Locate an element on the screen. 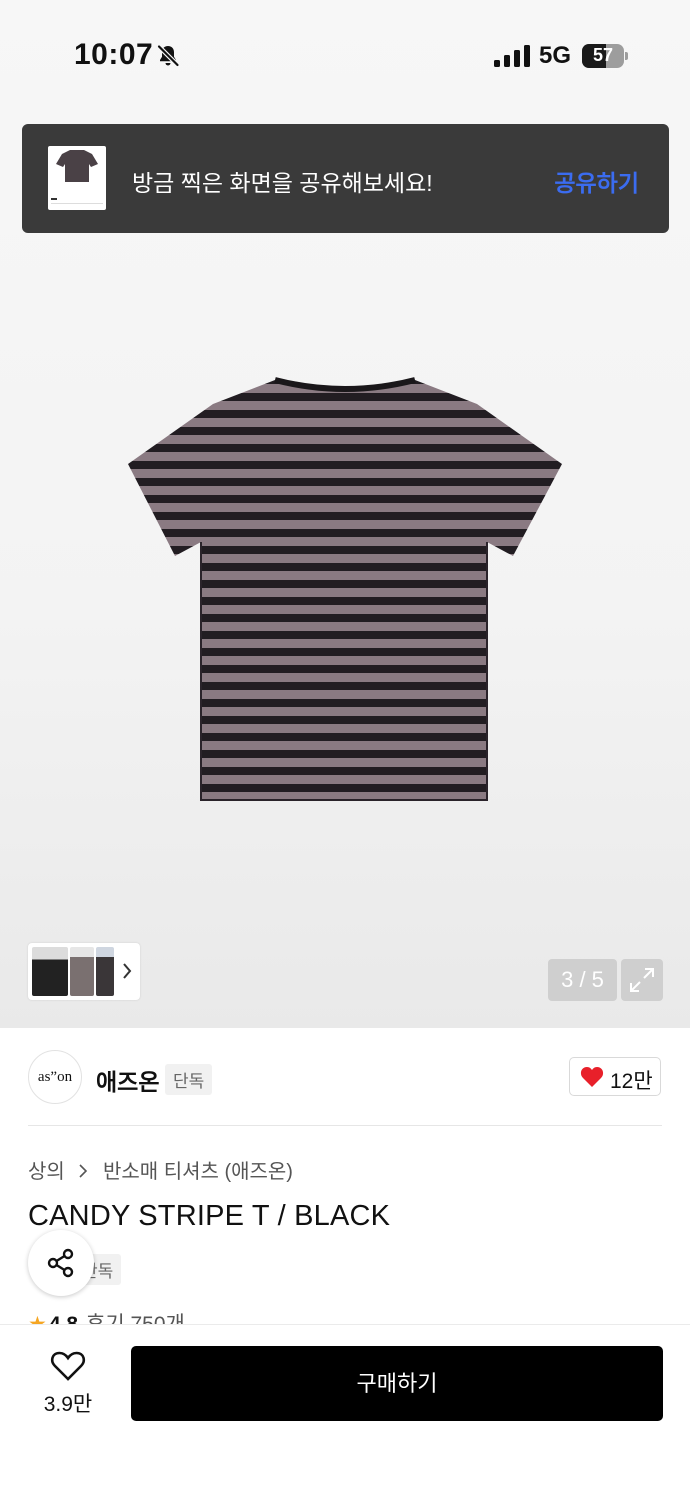 This screenshot has width=690, height=1501. brand-like-button: 12만 is located at coordinates (615, 1076).